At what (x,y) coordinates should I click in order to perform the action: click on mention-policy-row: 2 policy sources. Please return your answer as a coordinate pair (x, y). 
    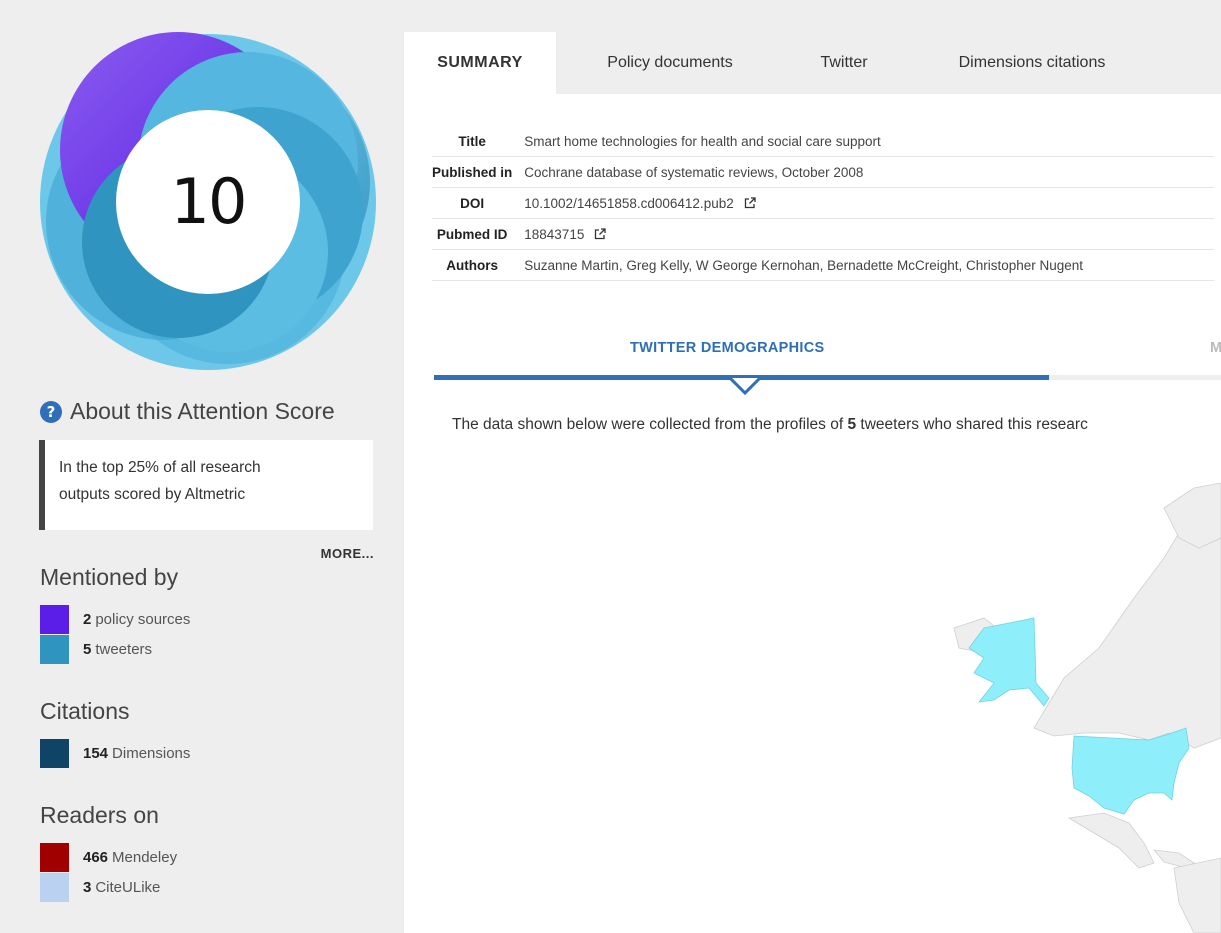
    Looking at the image, I should click on (115, 619).